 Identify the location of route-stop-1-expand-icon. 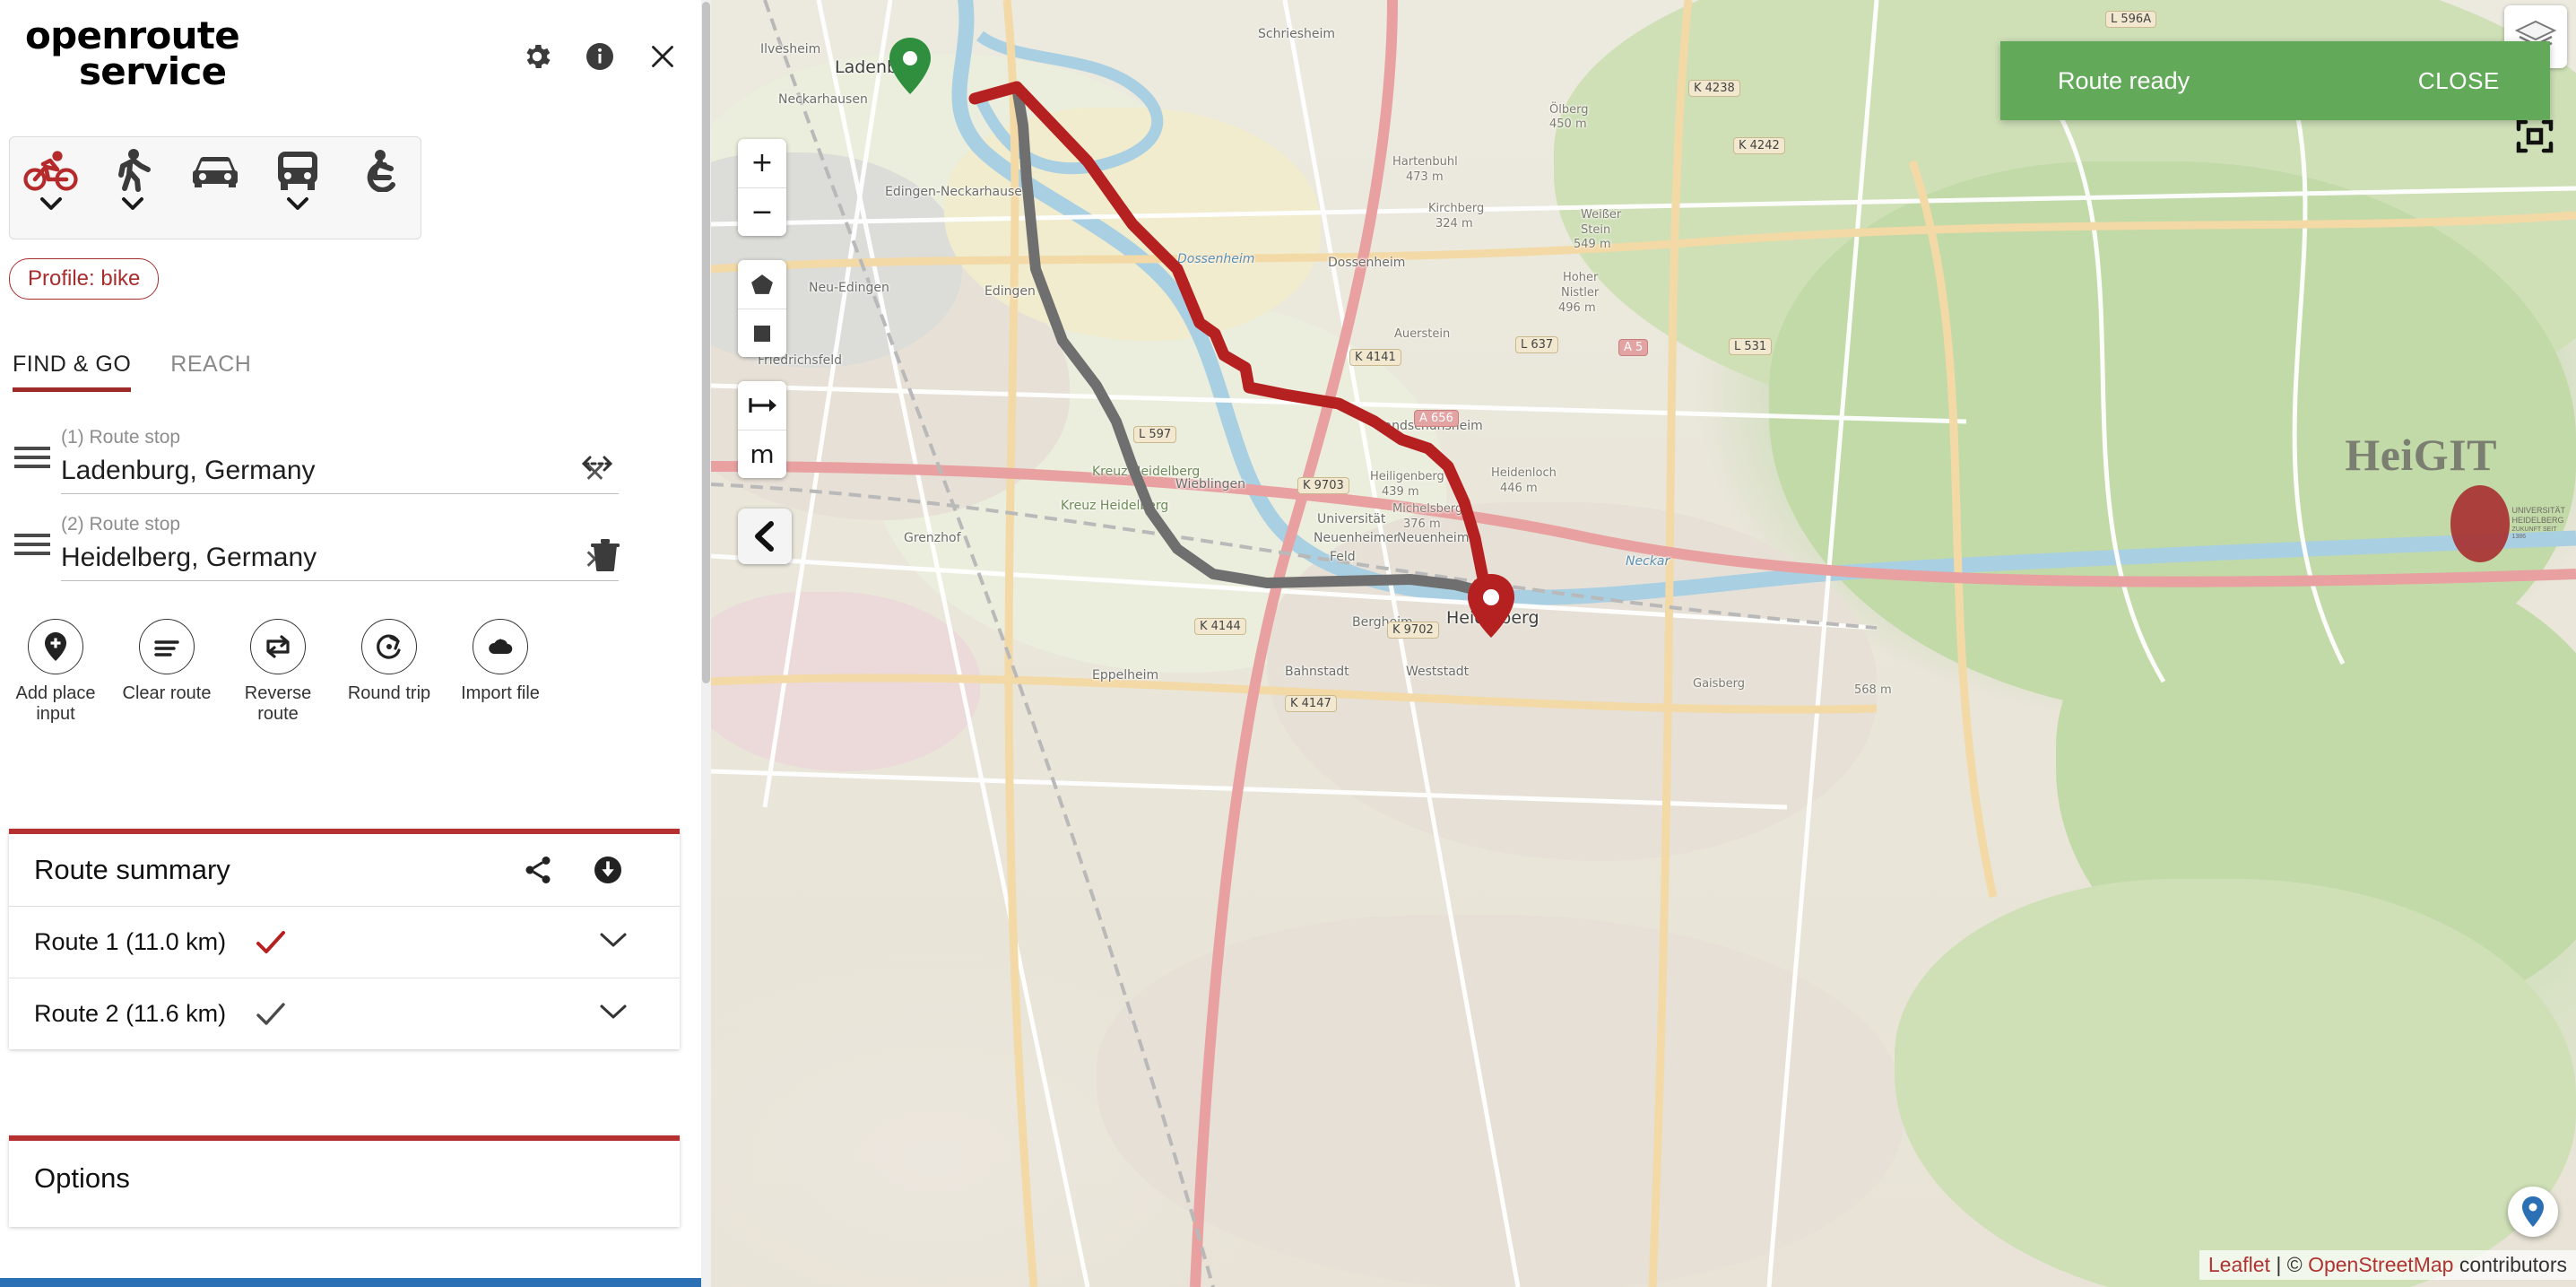
(597, 466).